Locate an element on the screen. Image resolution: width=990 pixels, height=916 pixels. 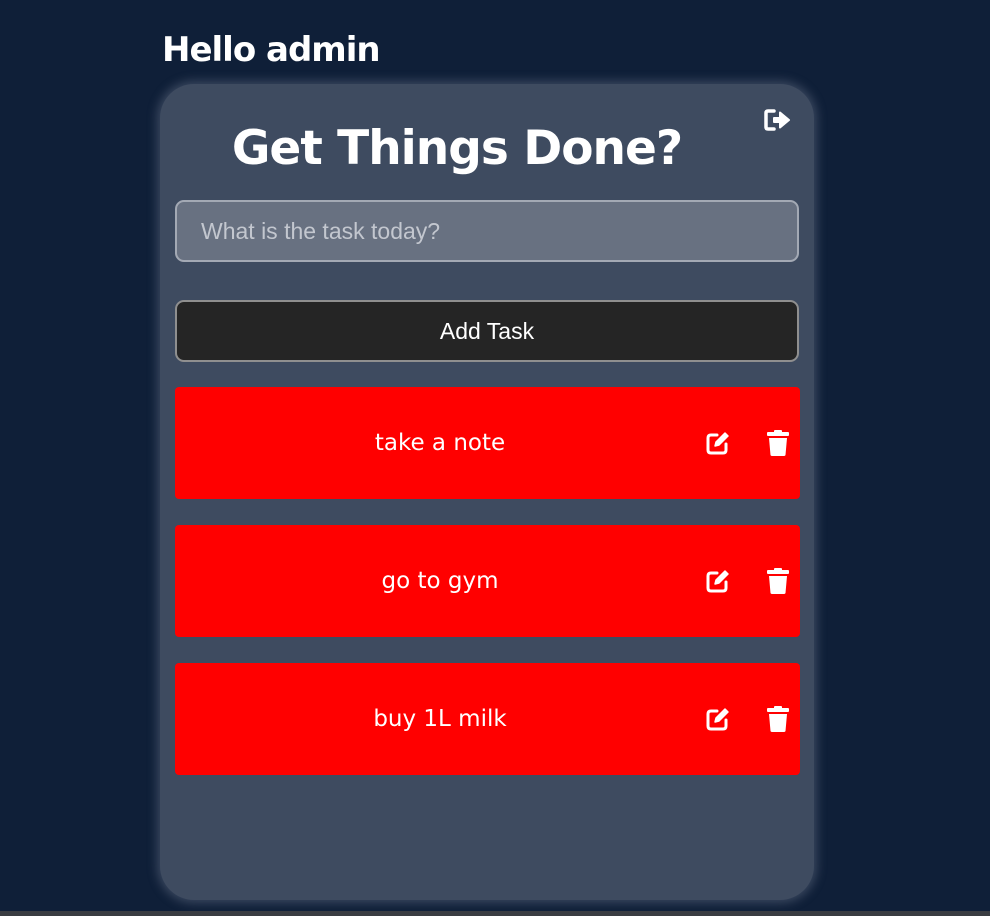
task-item: go to gym is located at coordinates (487, 581).